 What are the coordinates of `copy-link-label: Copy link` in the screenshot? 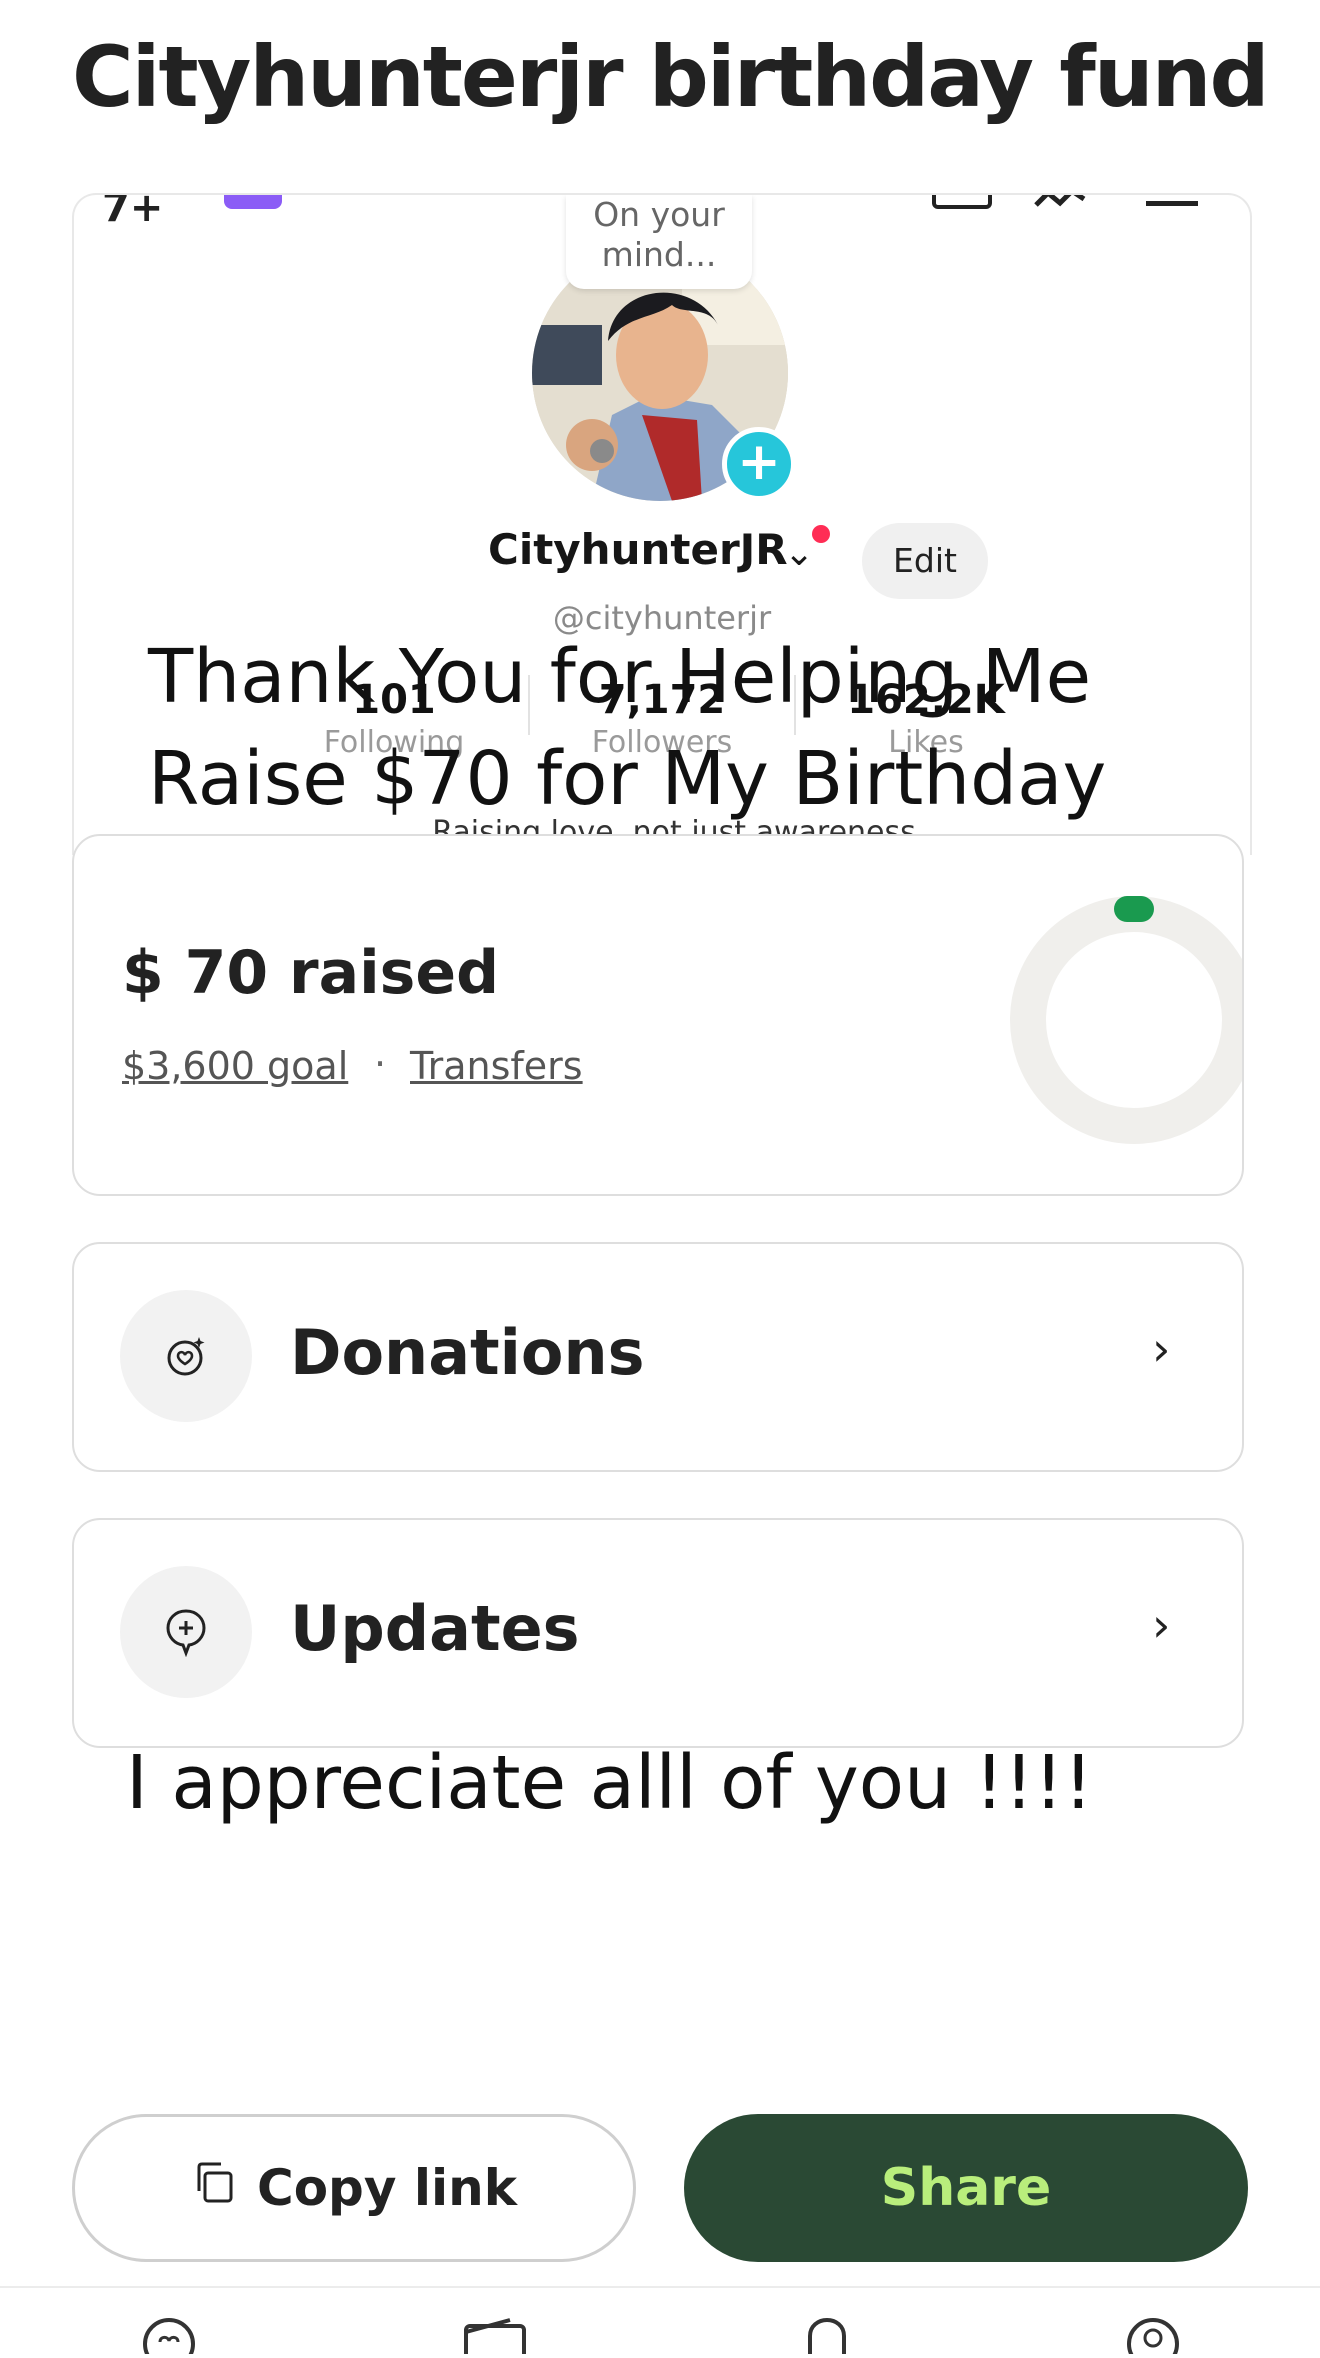 It's located at (387, 2188).